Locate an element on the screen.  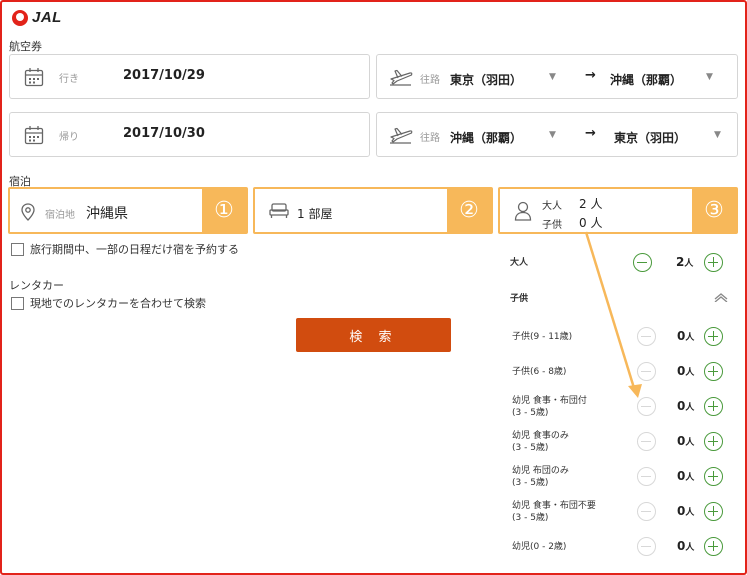
rental-car-option: 現地でのレンタカーを合わせて検索 is located at coordinates (108, 303).